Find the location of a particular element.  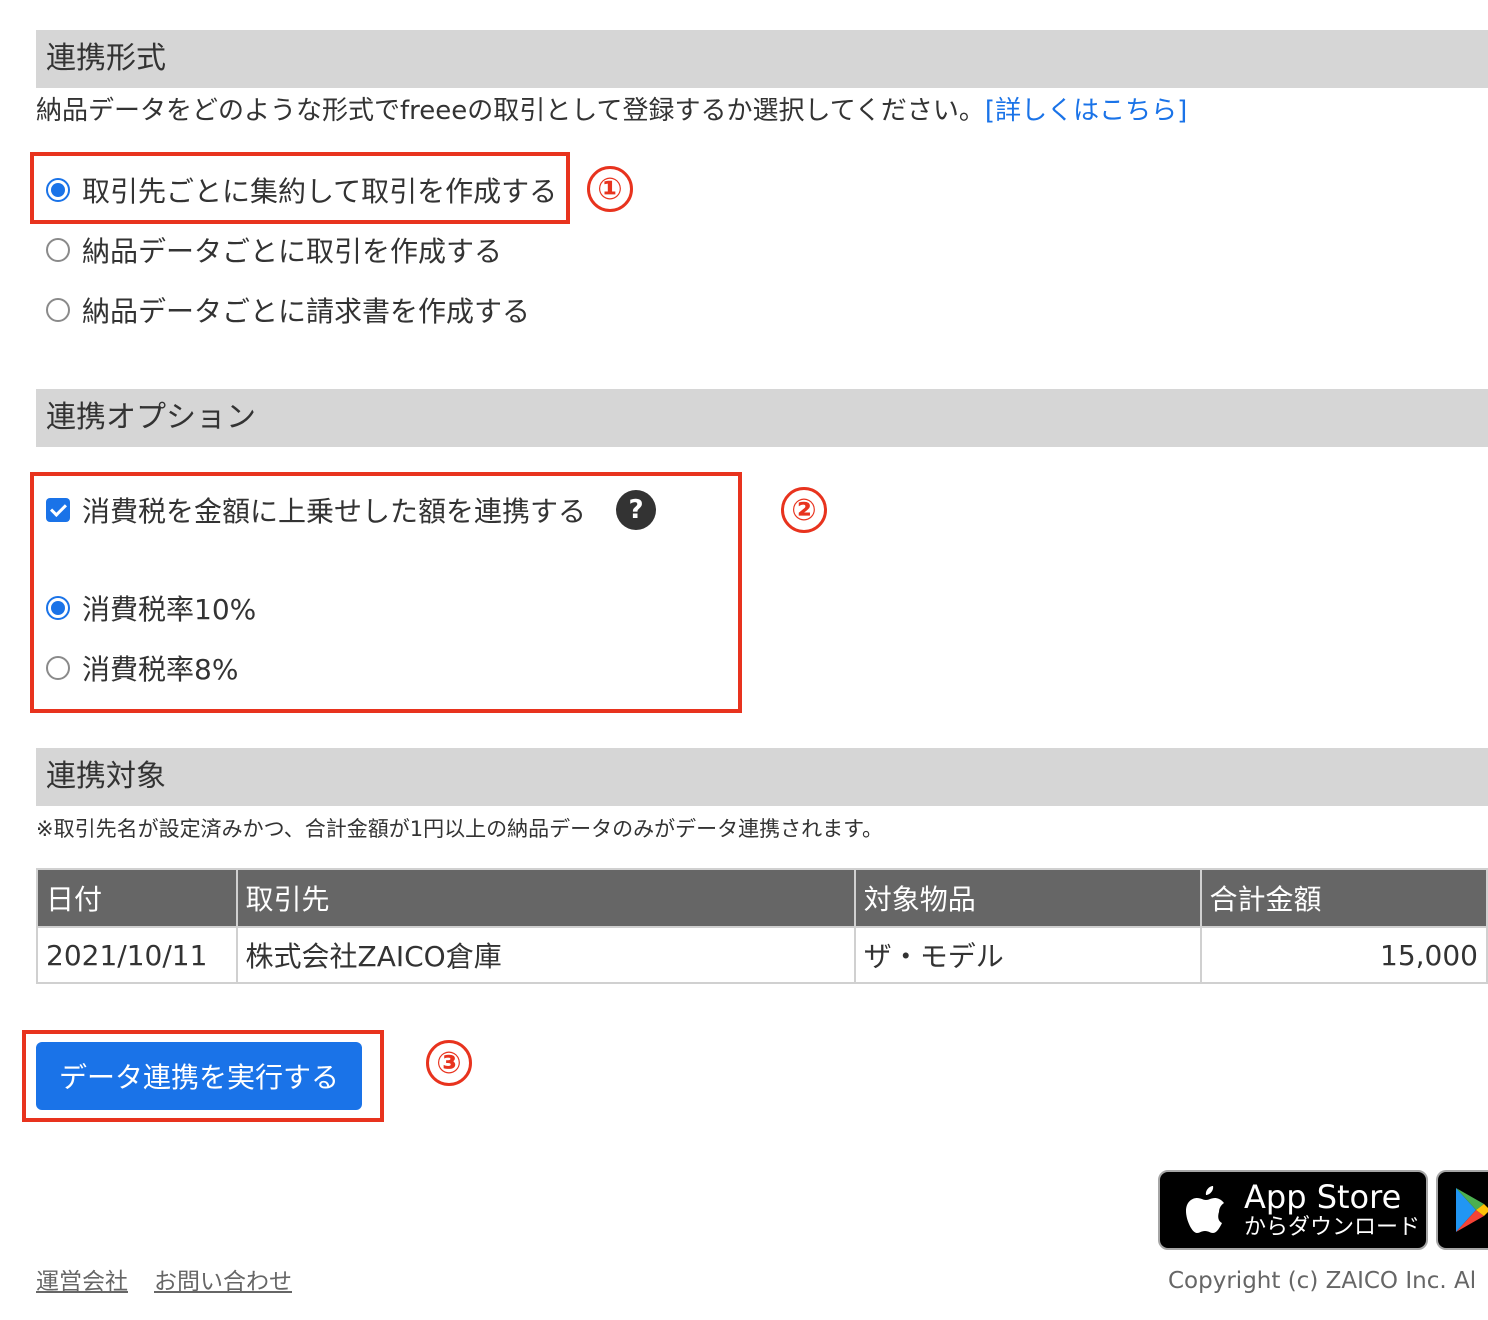

section-header-format: 連携形式 is located at coordinates (762, 59).